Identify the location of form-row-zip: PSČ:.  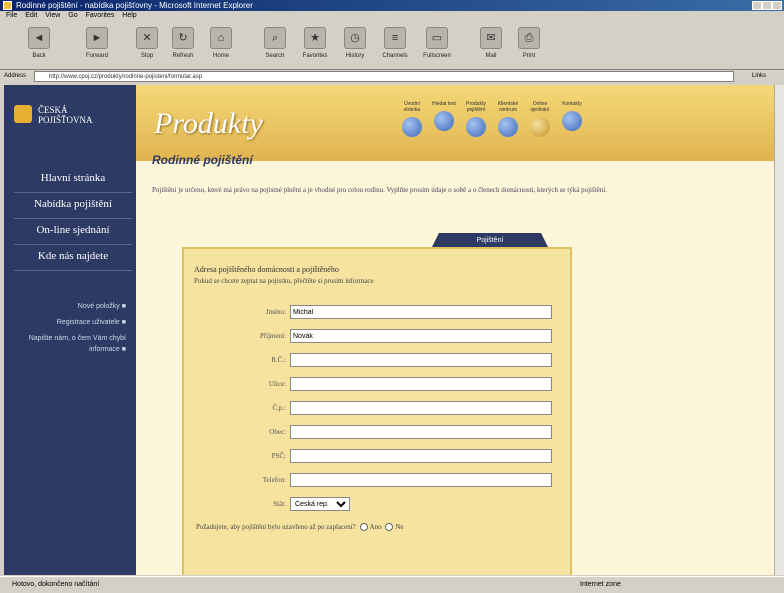
(379, 456).